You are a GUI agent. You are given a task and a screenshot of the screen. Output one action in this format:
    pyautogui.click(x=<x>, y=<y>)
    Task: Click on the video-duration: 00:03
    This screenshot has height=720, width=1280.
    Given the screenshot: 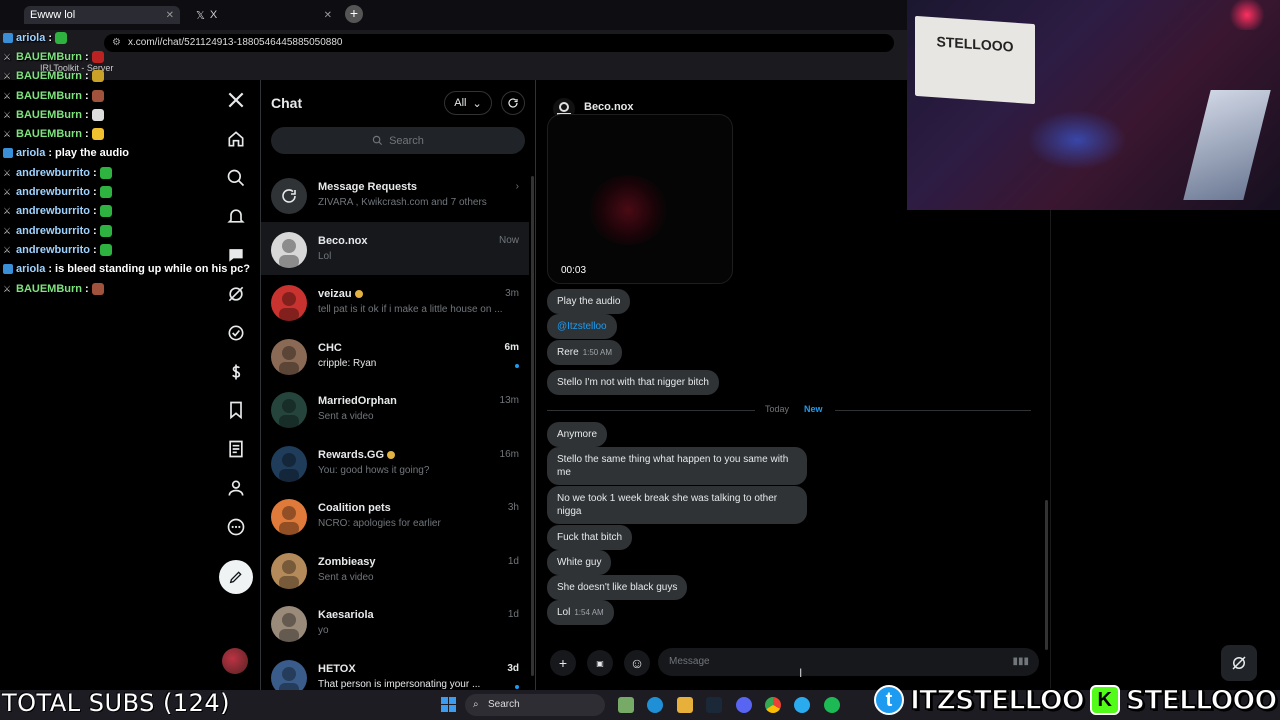 What is the action you would take?
    pyautogui.click(x=574, y=270)
    